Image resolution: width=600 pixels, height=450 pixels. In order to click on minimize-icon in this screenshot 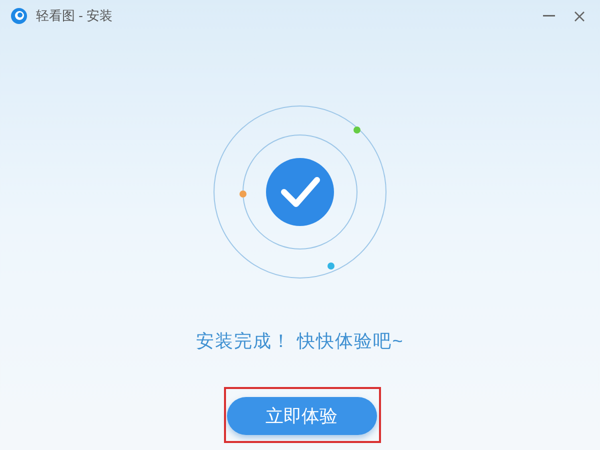, I will do `click(549, 16)`.